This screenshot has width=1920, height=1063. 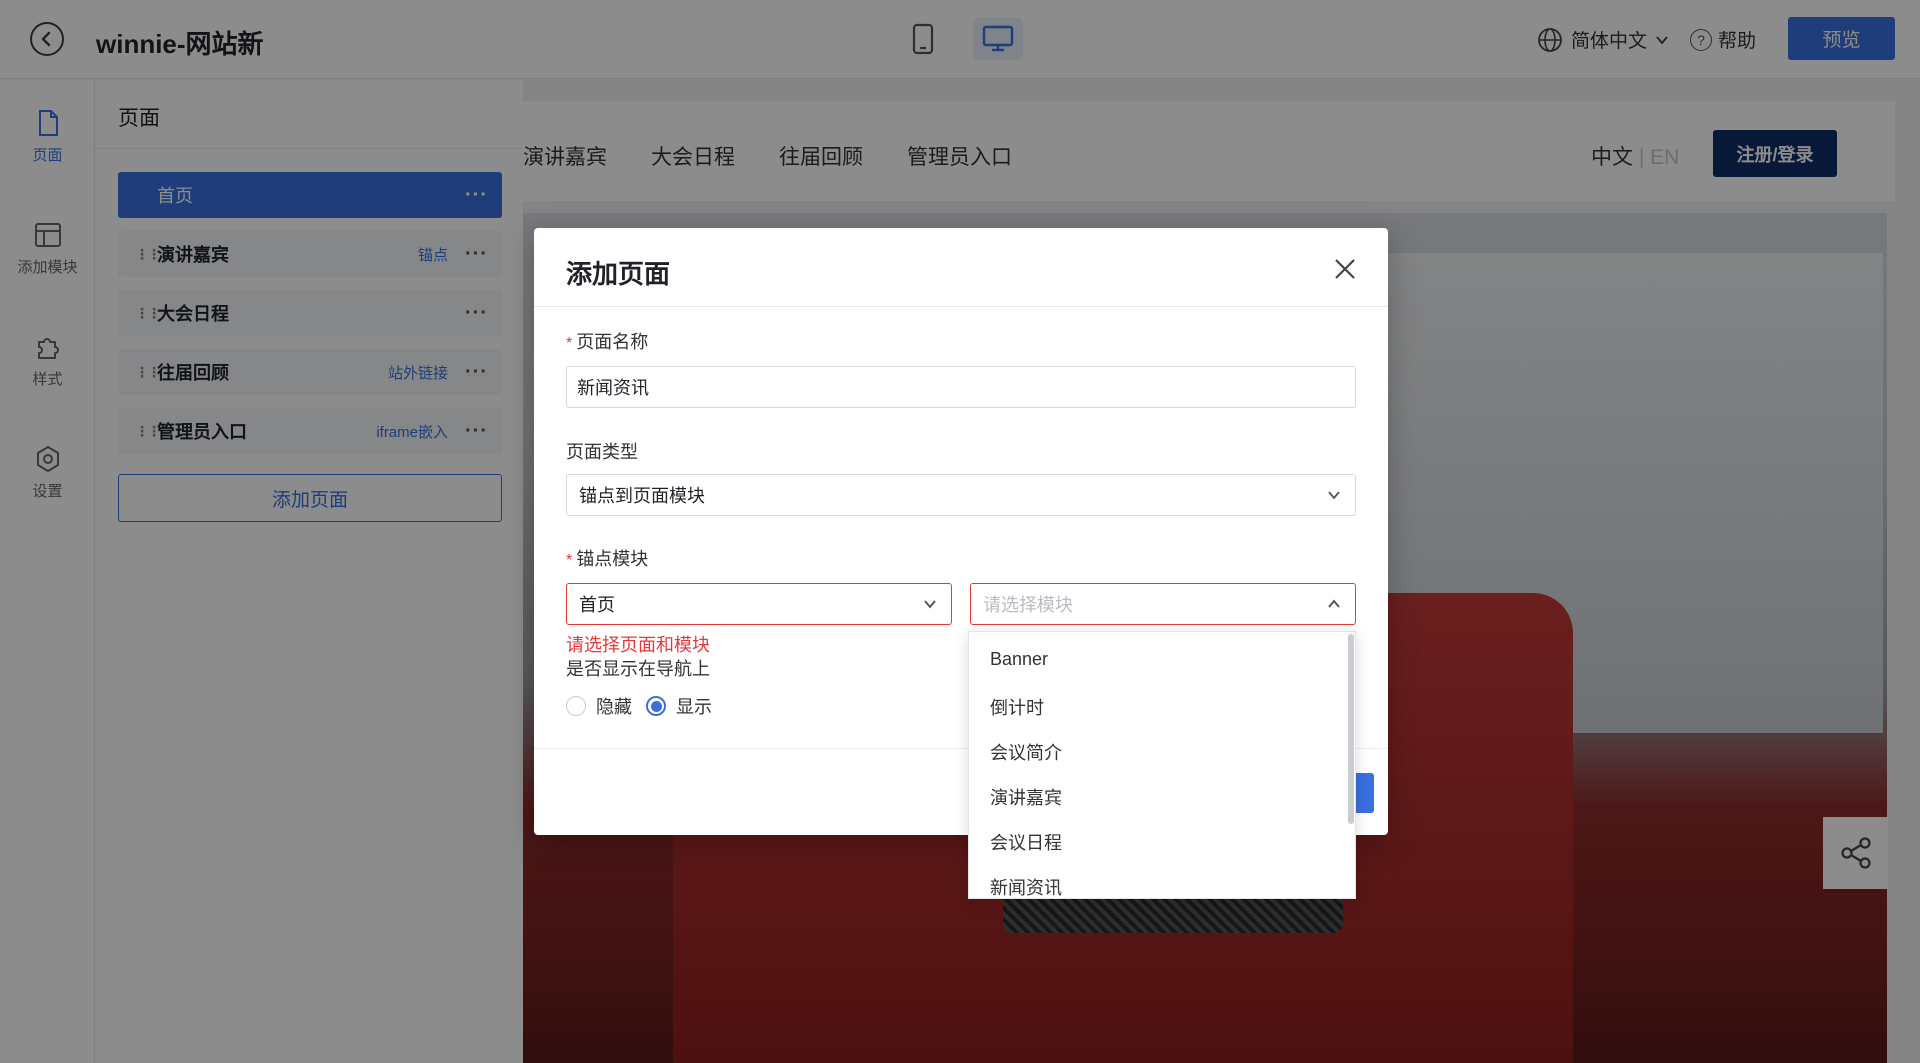 I want to click on page-type-value: 锚点到页面模块, so click(x=642, y=496).